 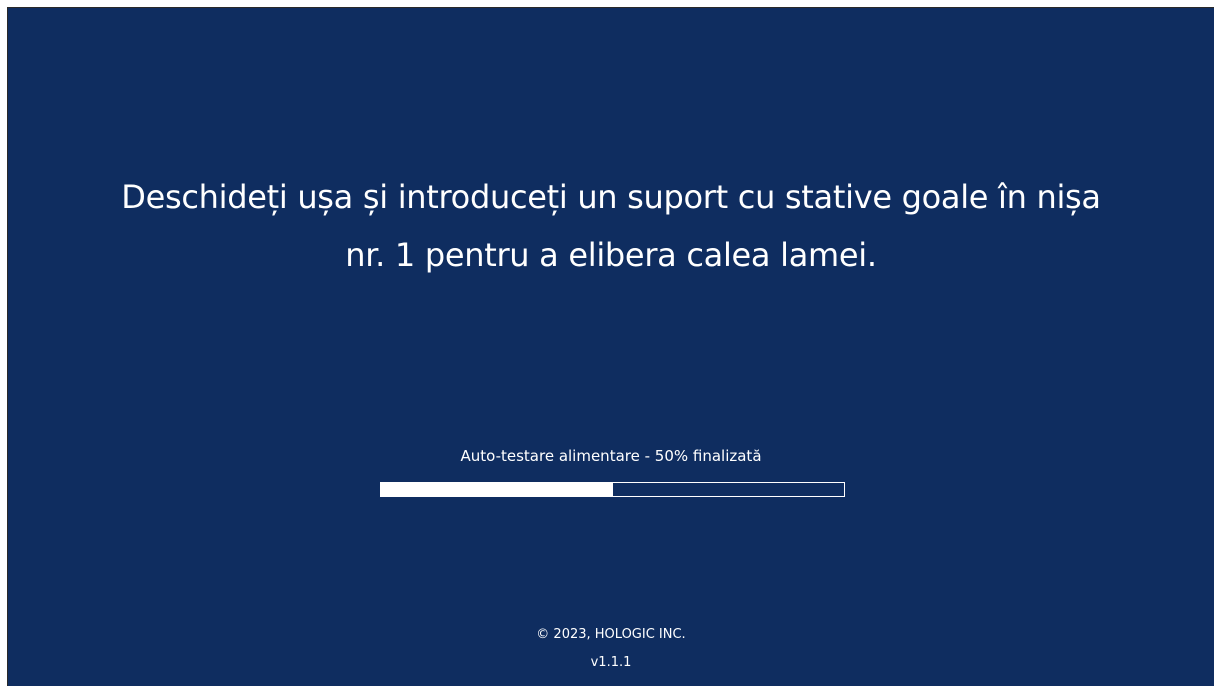 What do you see at coordinates (611, 255) in the screenshot?
I see `instruction-line-2: nr. 1 pentru a elibera calea lamei.` at bounding box center [611, 255].